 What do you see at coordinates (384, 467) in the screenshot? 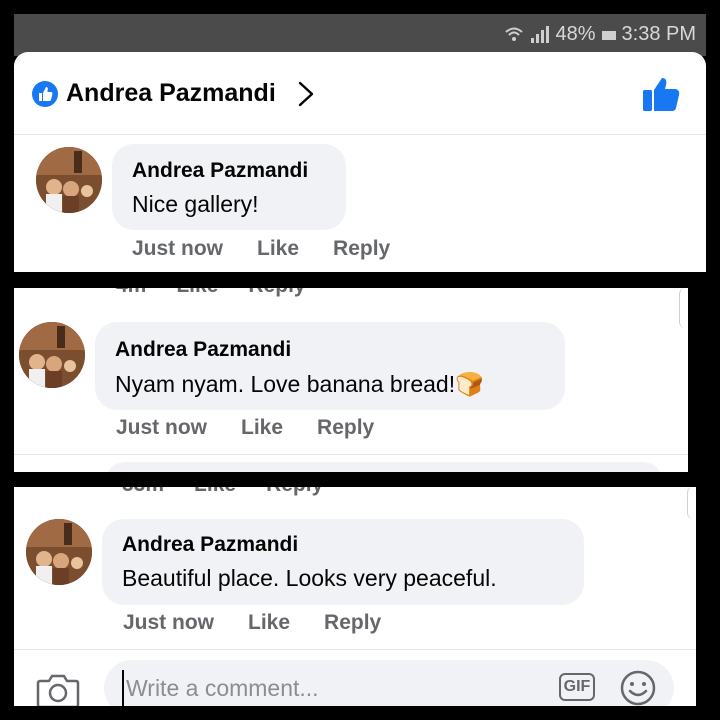
I see `next-comment-bubble-edge` at bounding box center [384, 467].